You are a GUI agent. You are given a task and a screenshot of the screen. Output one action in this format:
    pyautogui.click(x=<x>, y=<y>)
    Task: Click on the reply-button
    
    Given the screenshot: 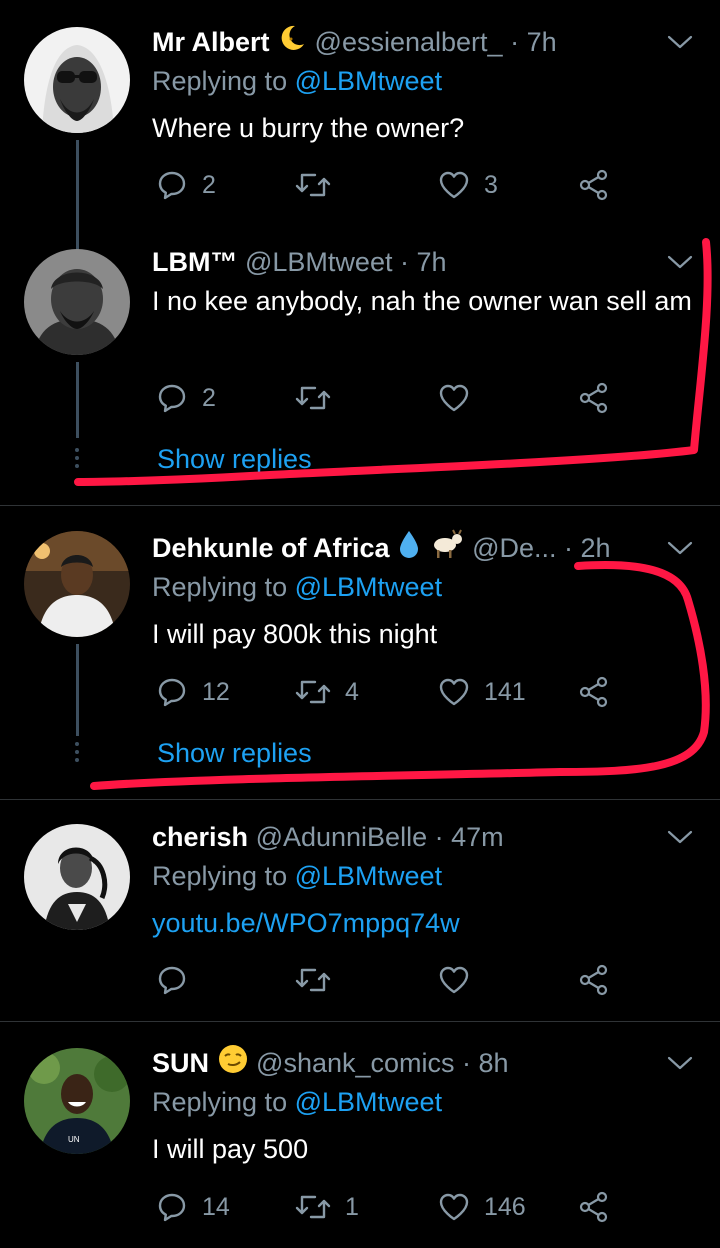 What is the action you would take?
    pyautogui.click(x=179, y=980)
    